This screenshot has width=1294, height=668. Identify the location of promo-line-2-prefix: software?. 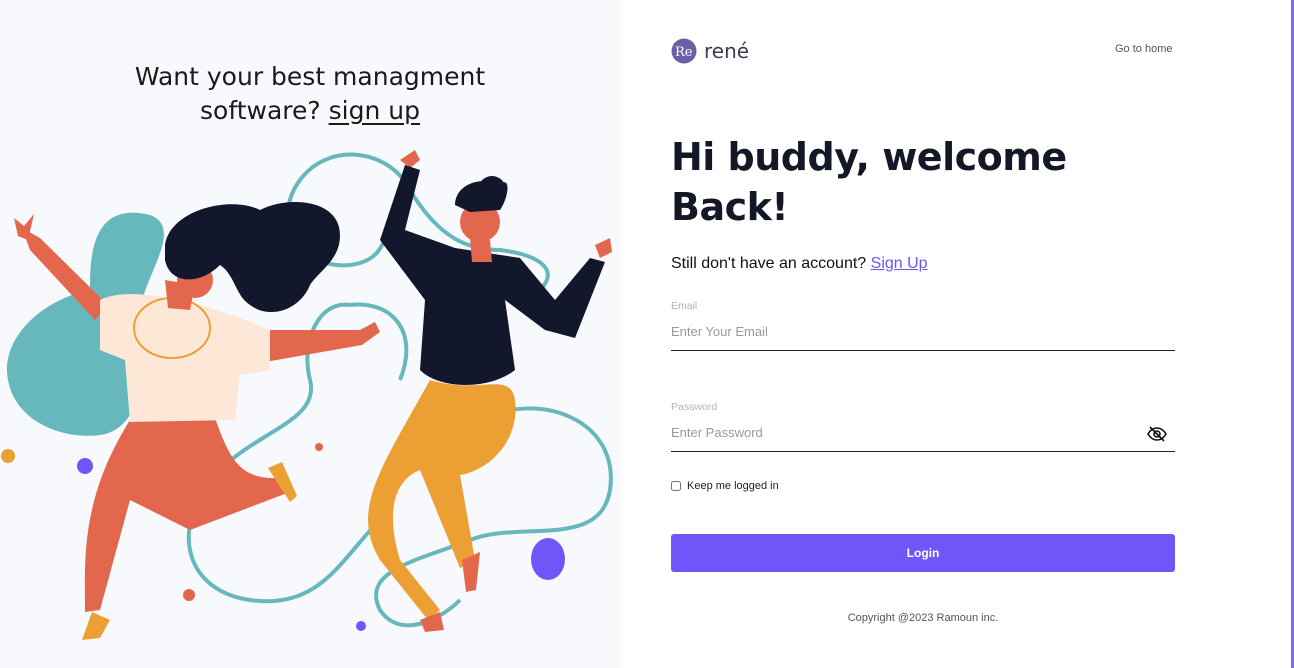
(260, 110).